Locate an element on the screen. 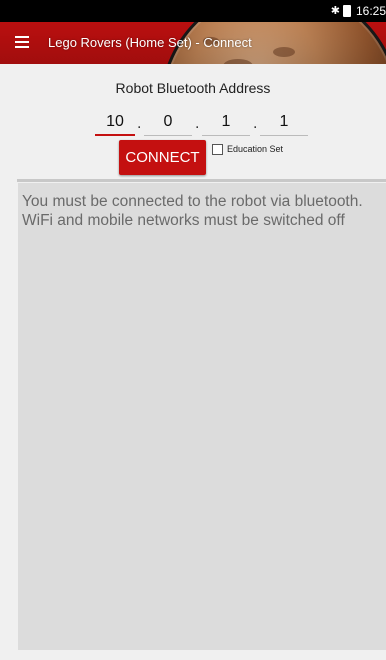 Image resolution: width=386 pixels, height=660 pixels. ip-octet-4-input: 1 is located at coordinates (284, 123).